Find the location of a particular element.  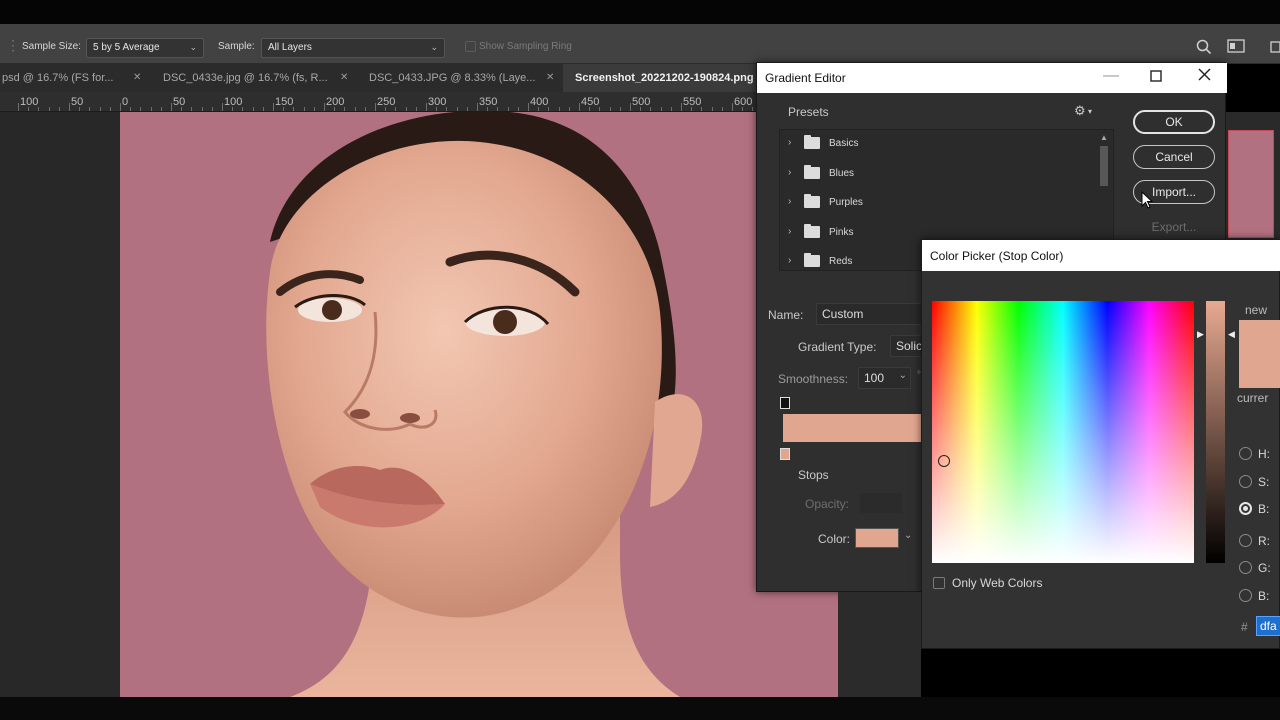

scroll-up-icon: ▲ is located at coordinates (1104, 137).